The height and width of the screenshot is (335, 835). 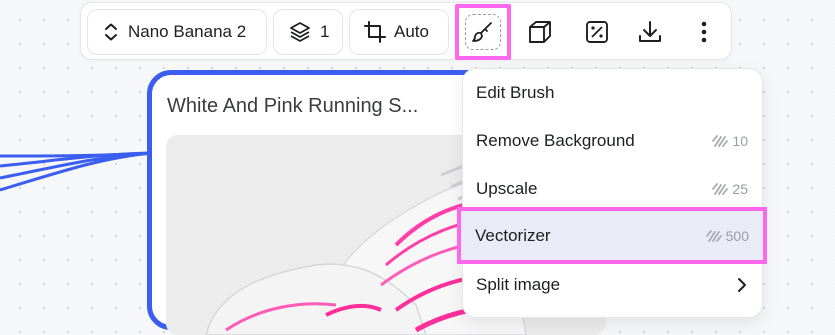 I want to click on edit-brush-button, so click(x=483, y=32).